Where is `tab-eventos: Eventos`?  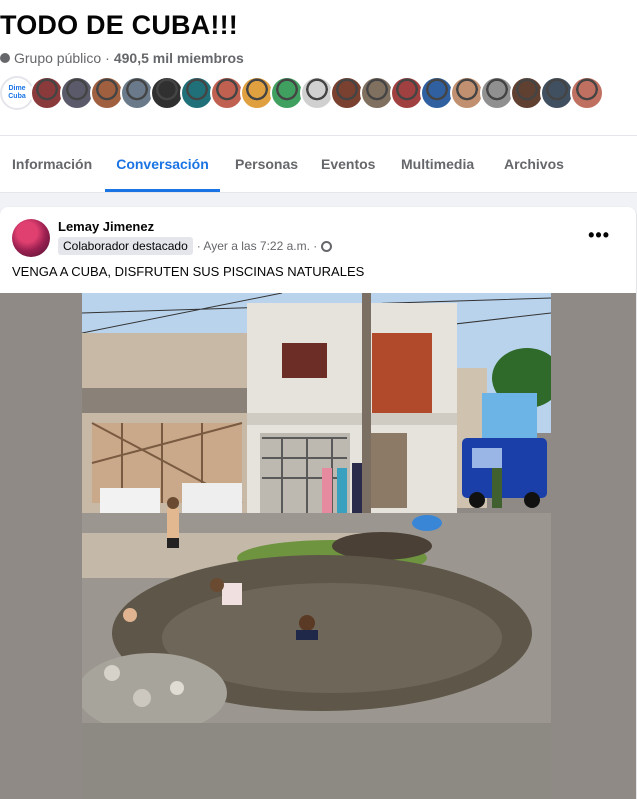
tab-eventos: Eventos is located at coordinates (348, 164).